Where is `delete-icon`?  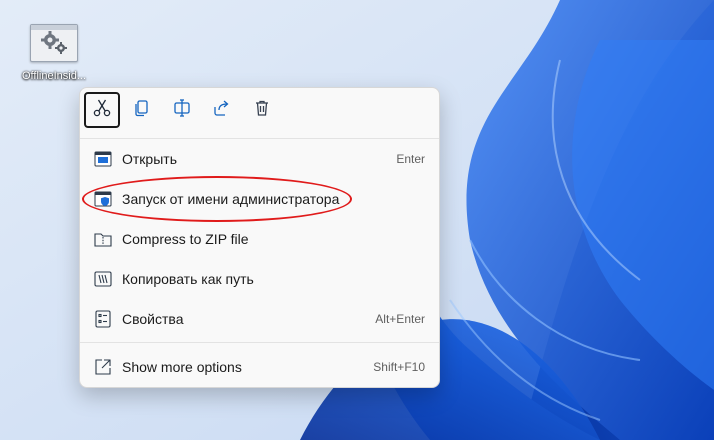 delete-icon is located at coordinates (262, 110).